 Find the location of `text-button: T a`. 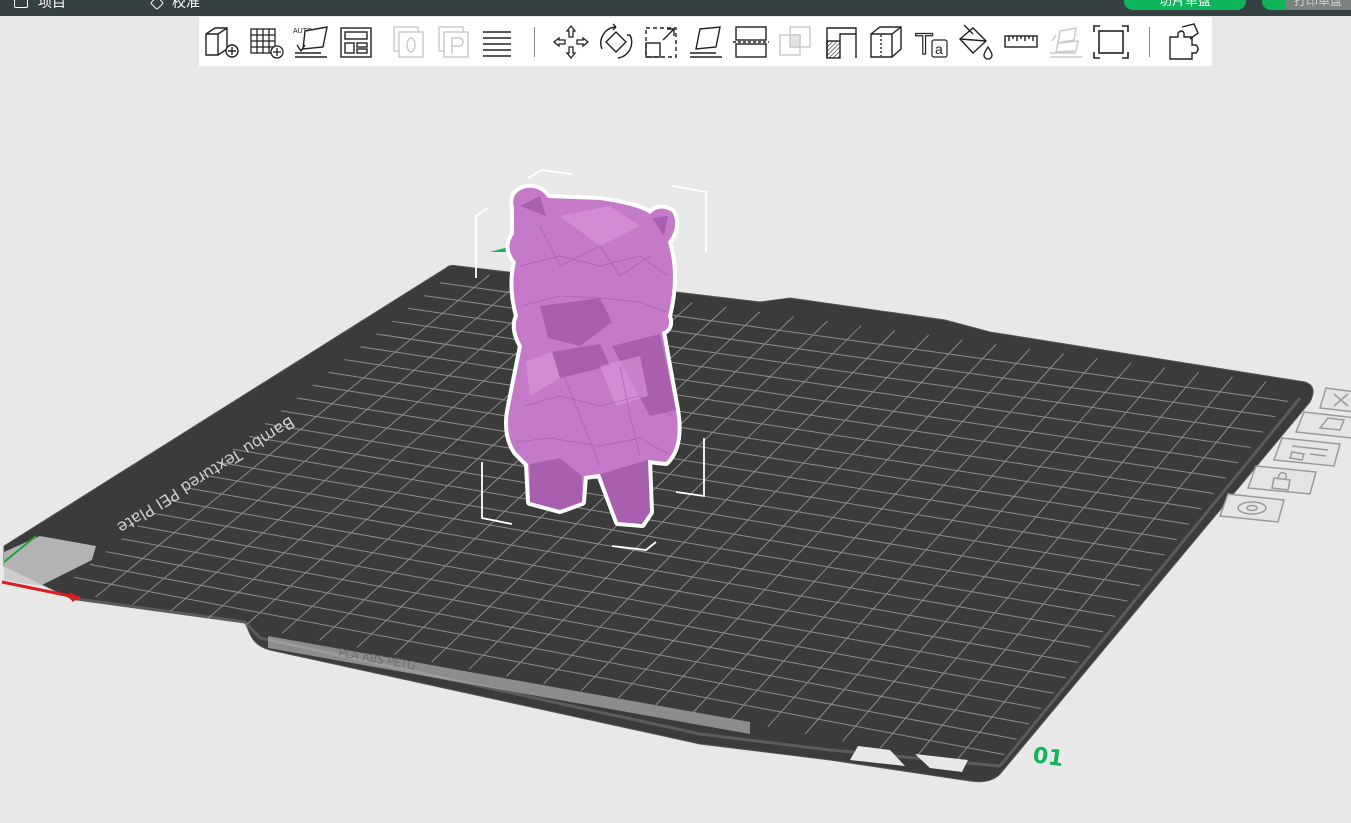

text-button: T a is located at coordinates (931, 42).